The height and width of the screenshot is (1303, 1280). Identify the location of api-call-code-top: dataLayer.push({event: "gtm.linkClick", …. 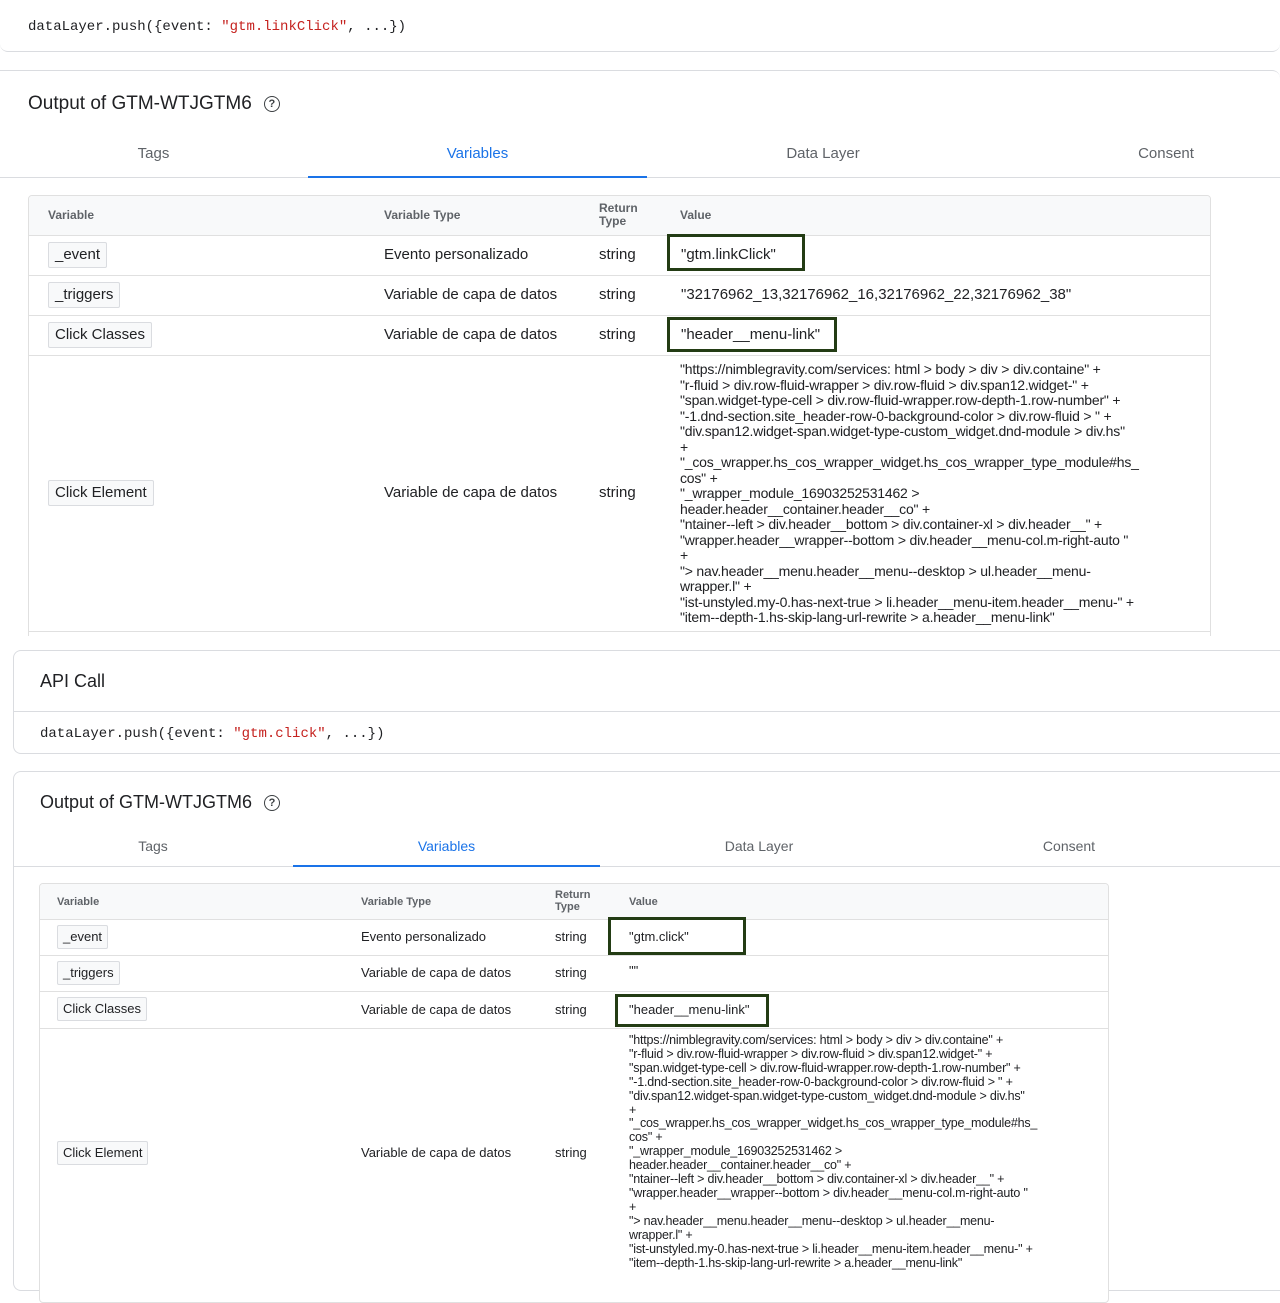
(217, 27).